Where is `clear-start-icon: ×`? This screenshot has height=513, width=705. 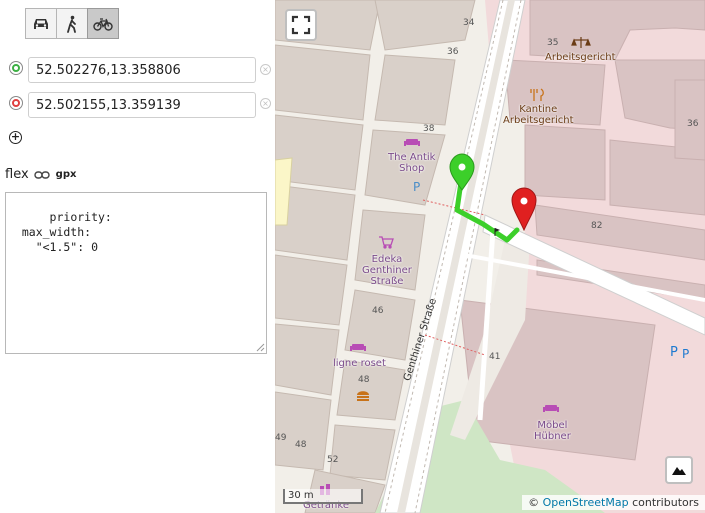 clear-start-icon: × is located at coordinates (265, 69).